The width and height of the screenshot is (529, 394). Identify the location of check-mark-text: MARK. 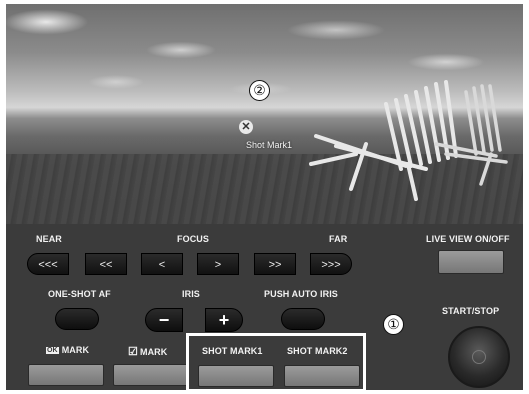
(153, 352).